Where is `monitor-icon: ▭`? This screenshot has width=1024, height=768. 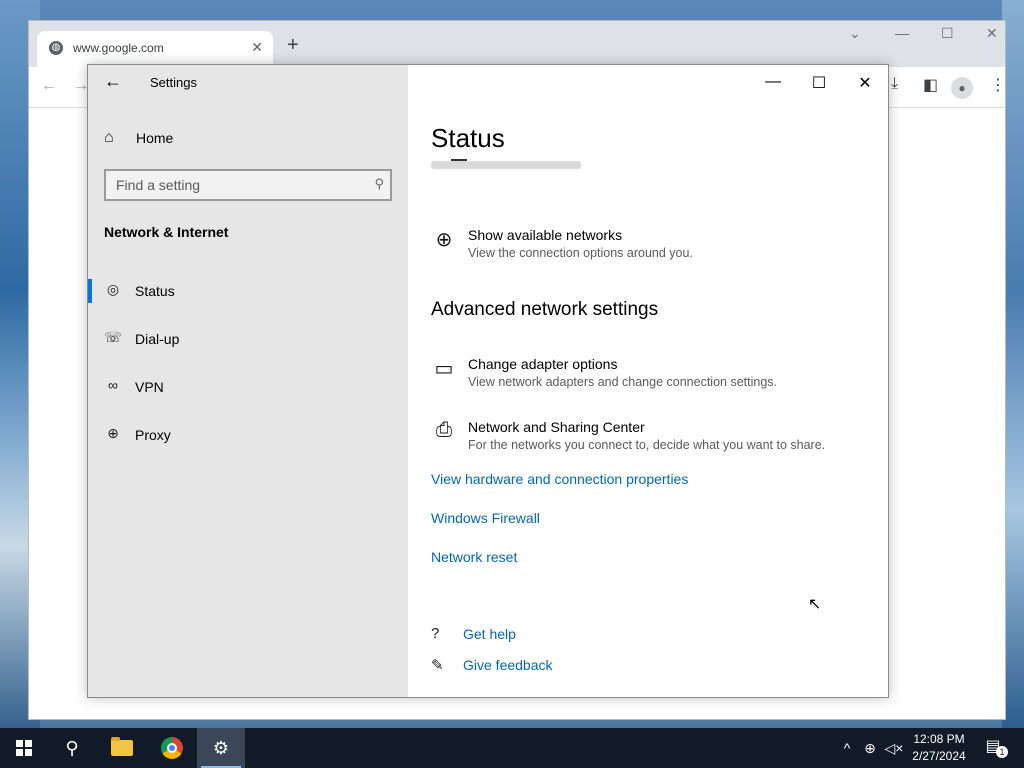
monitor-icon: ▭ is located at coordinates (444, 369).